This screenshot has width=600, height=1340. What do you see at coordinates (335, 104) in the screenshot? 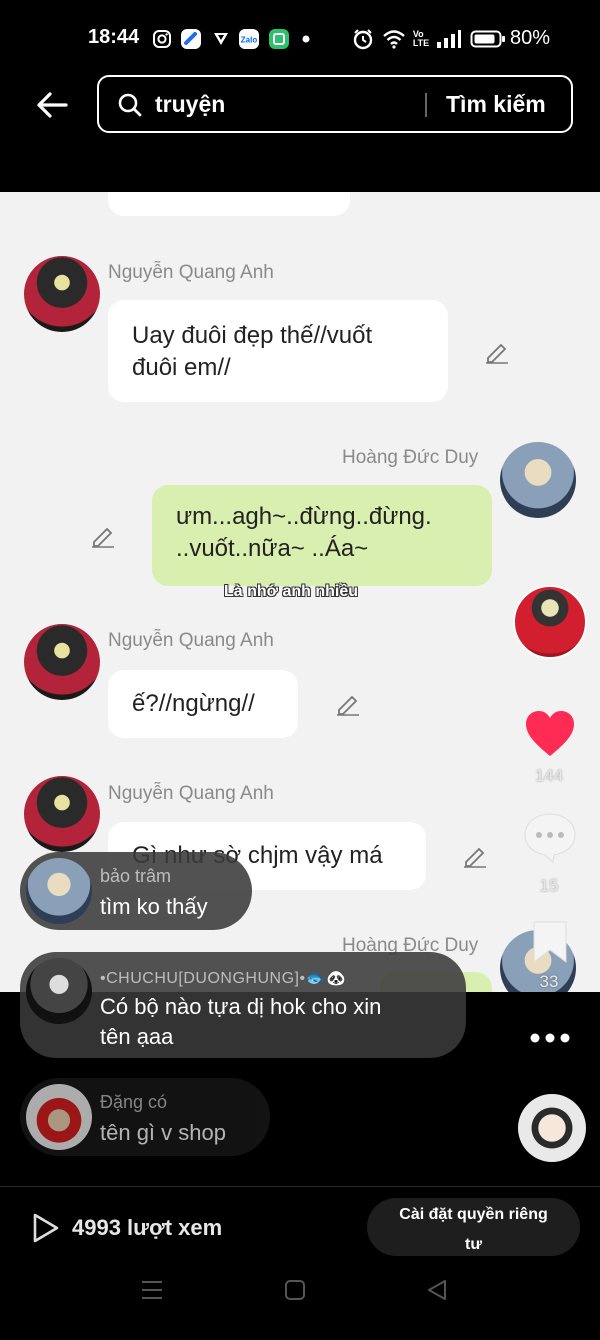
I see `search-input: truyện Tìm kiếm` at bounding box center [335, 104].